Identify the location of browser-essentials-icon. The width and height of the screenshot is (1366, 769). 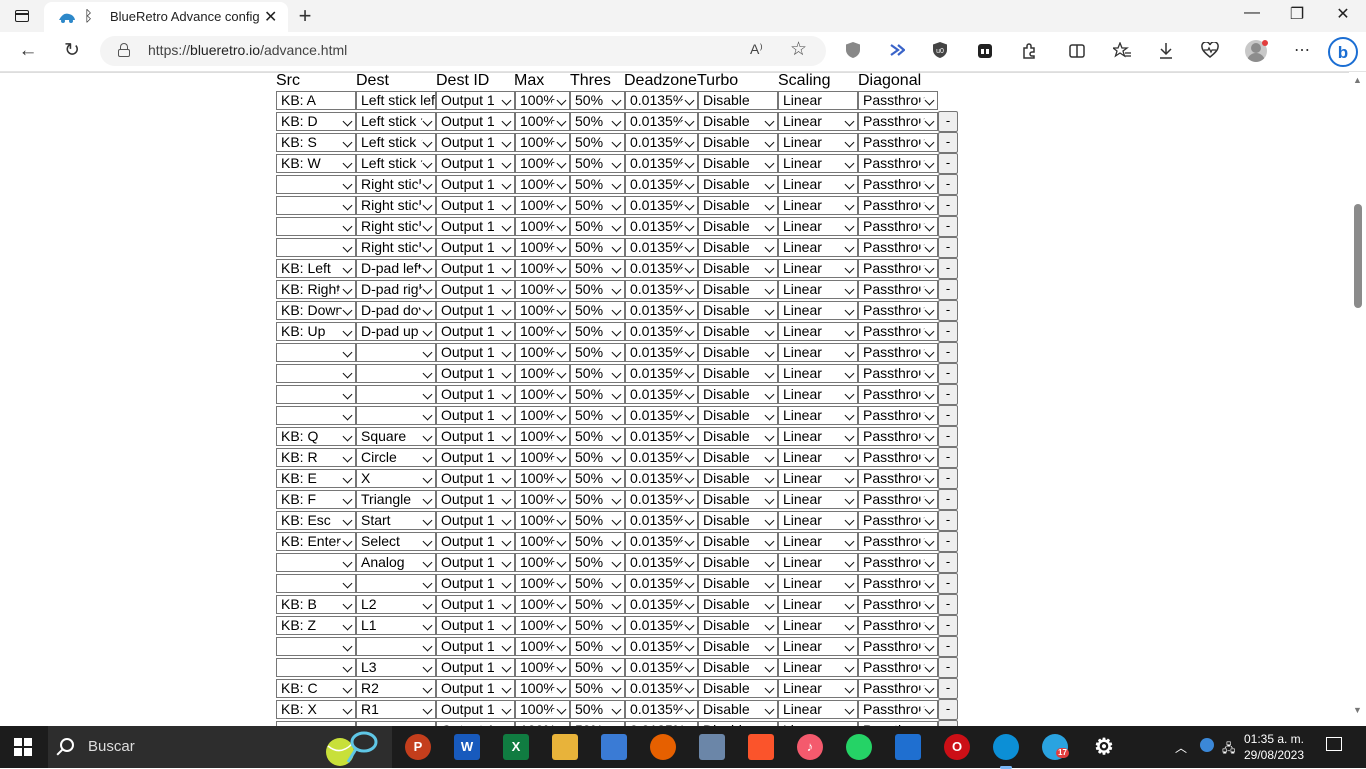
(1210, 50).